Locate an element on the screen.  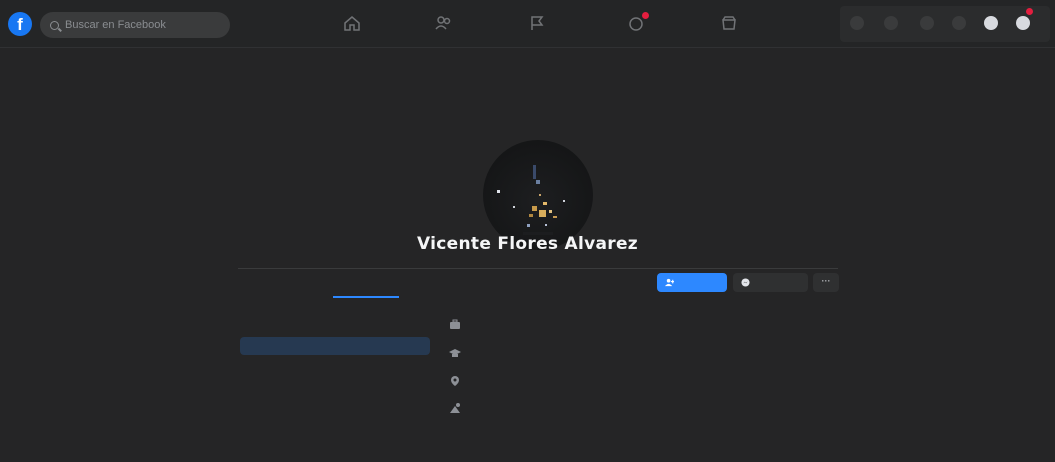
flag-icon is located at coordinates (537, 23).